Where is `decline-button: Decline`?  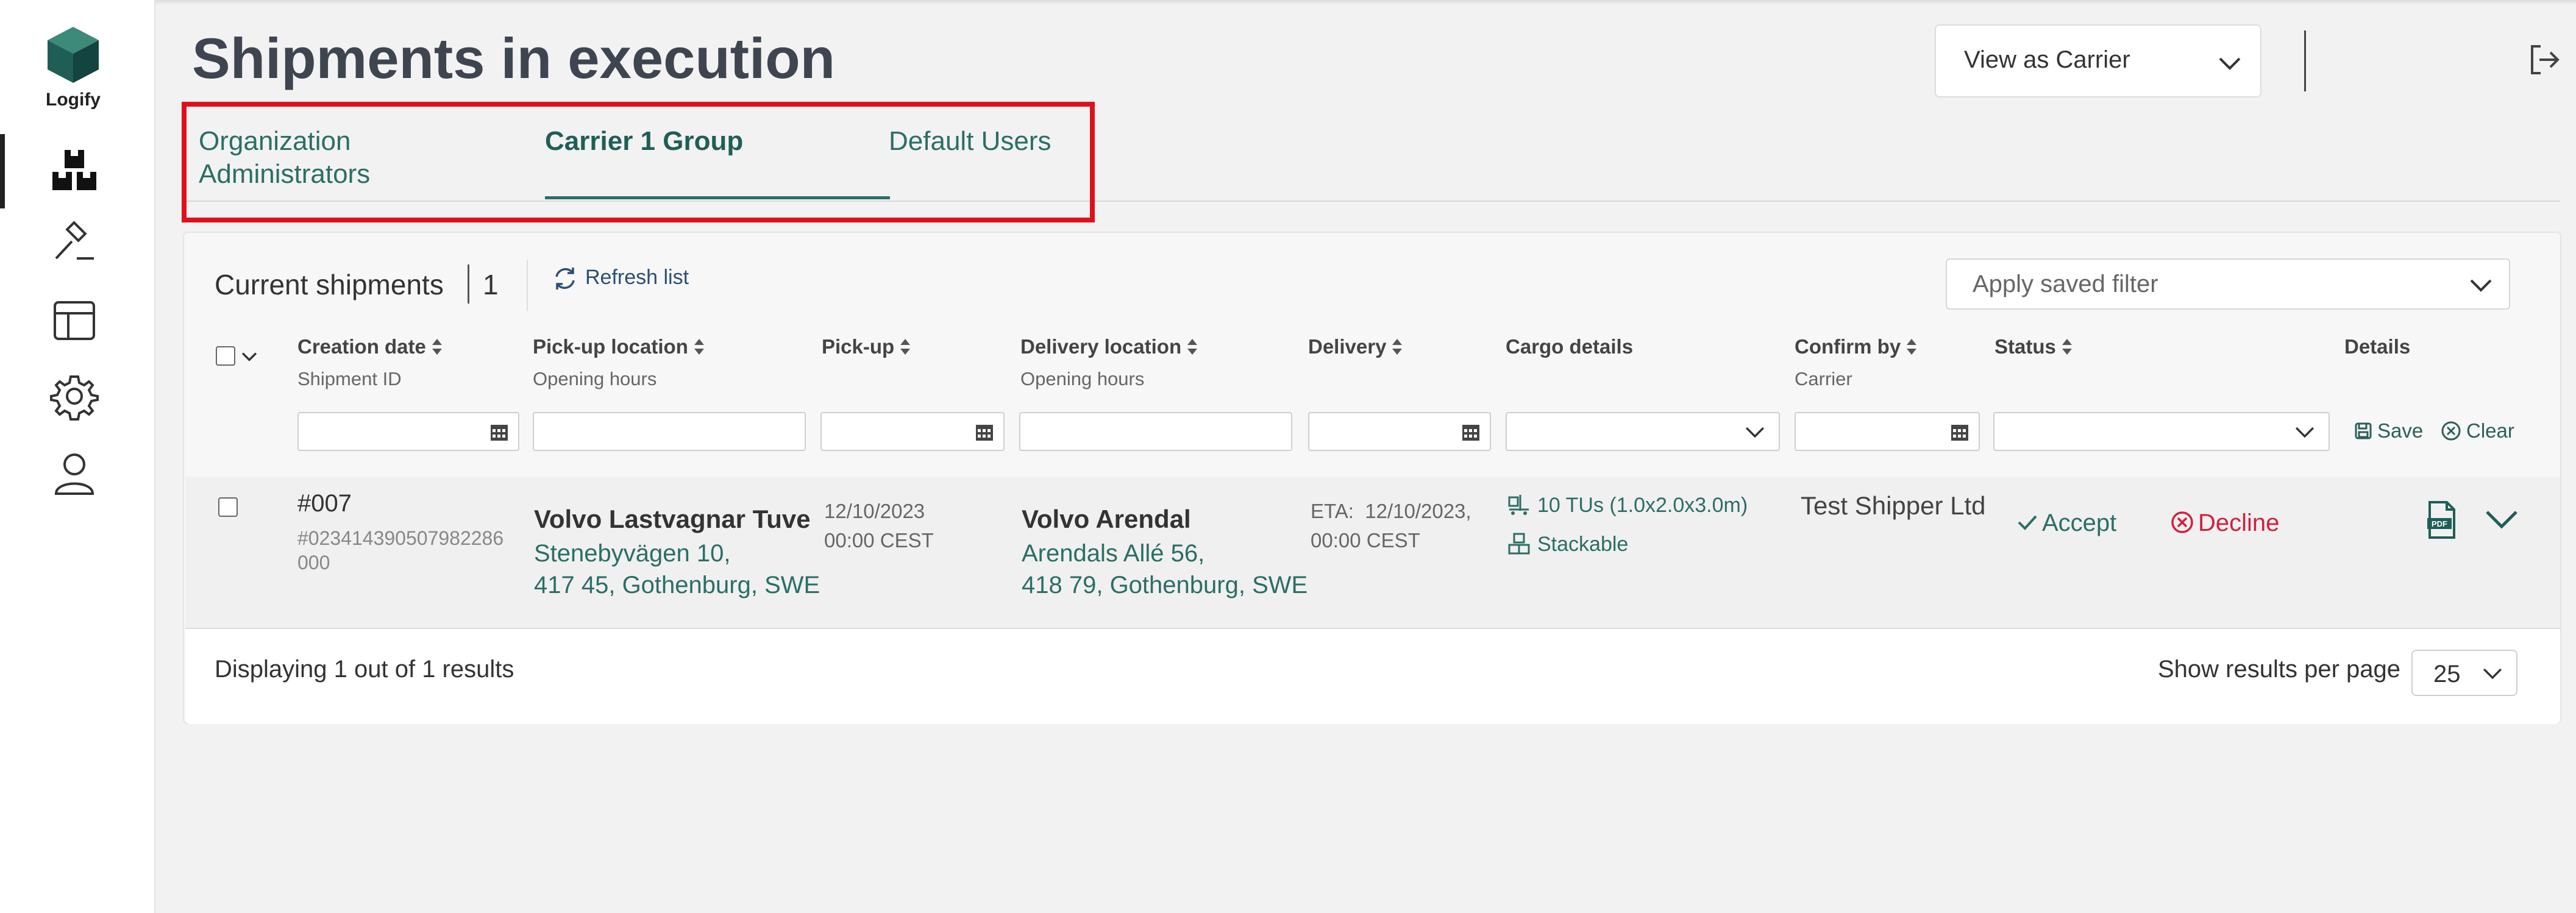 decline-button: Decline is located at coordinates (2224, 523).